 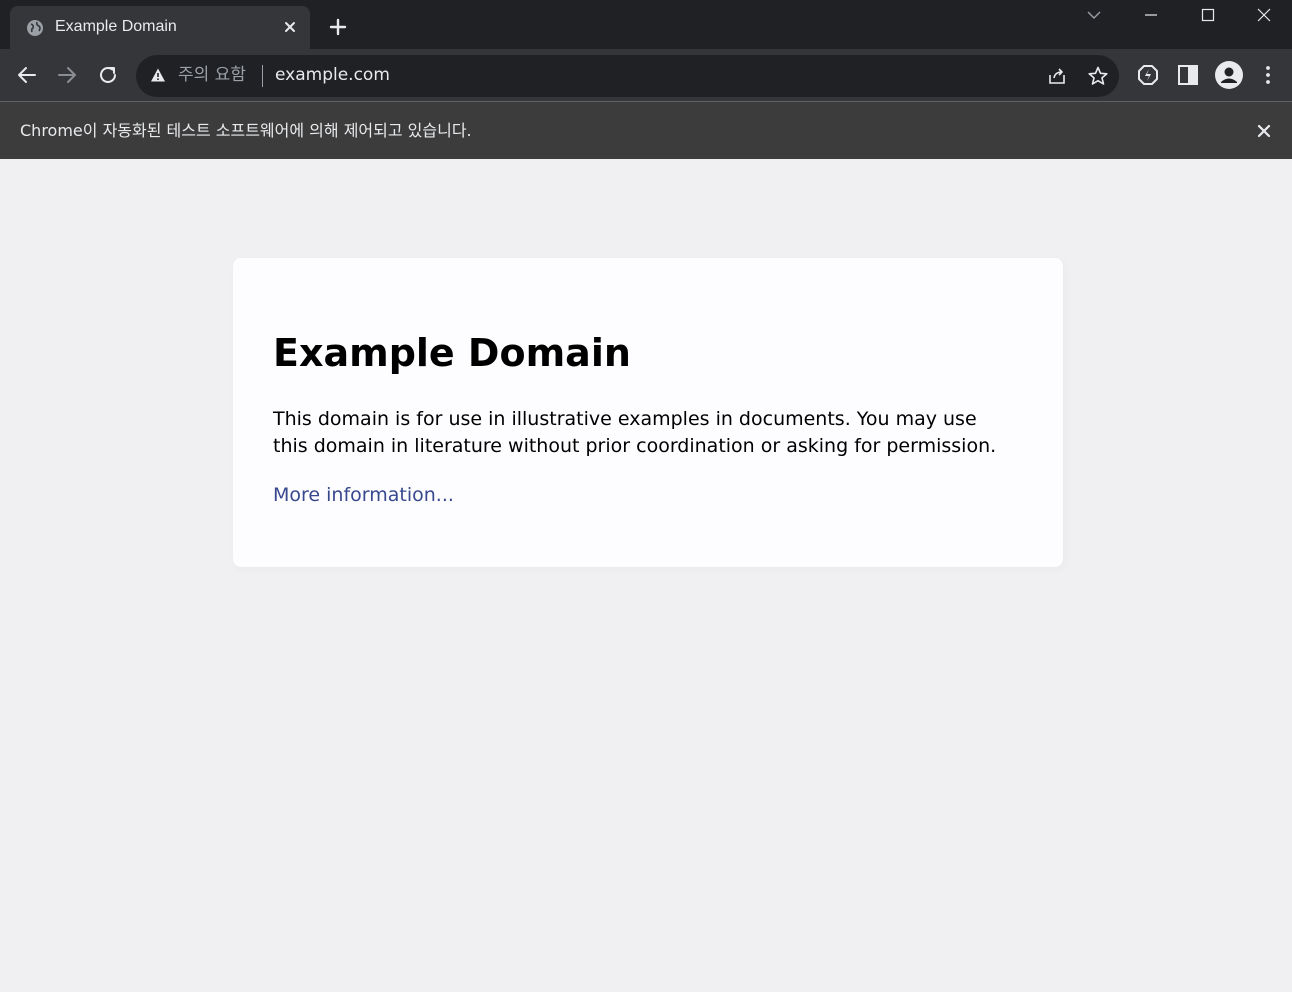 What do you see at coordinates (1098, 76) in the screenshot?
I see `bookmark-star-icon` at bounding box center [1098, 76].